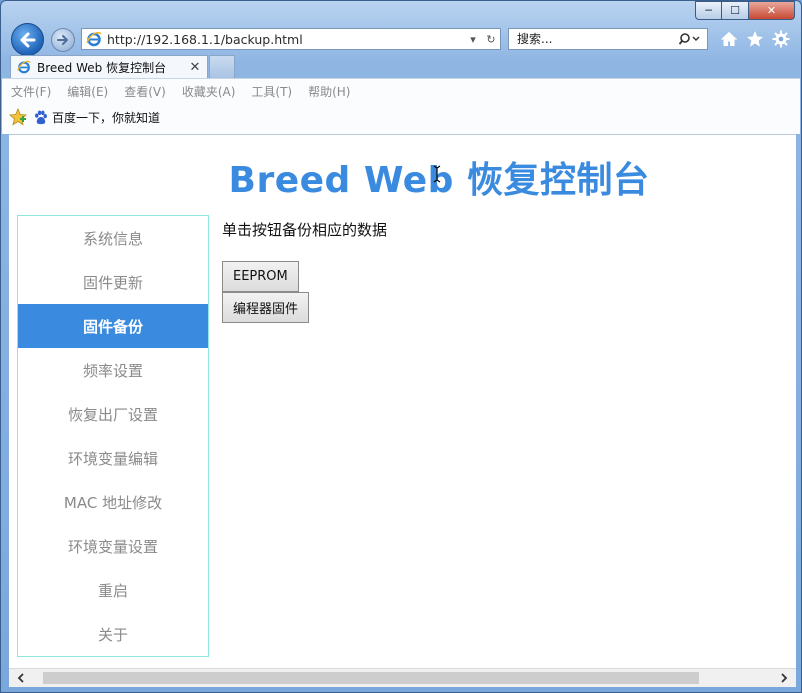 The height and width of the screenshot is (693, 802). I want to click on address-bar: http://192.168.1.1/backup.html ▾ ↻, so click(291, 39).